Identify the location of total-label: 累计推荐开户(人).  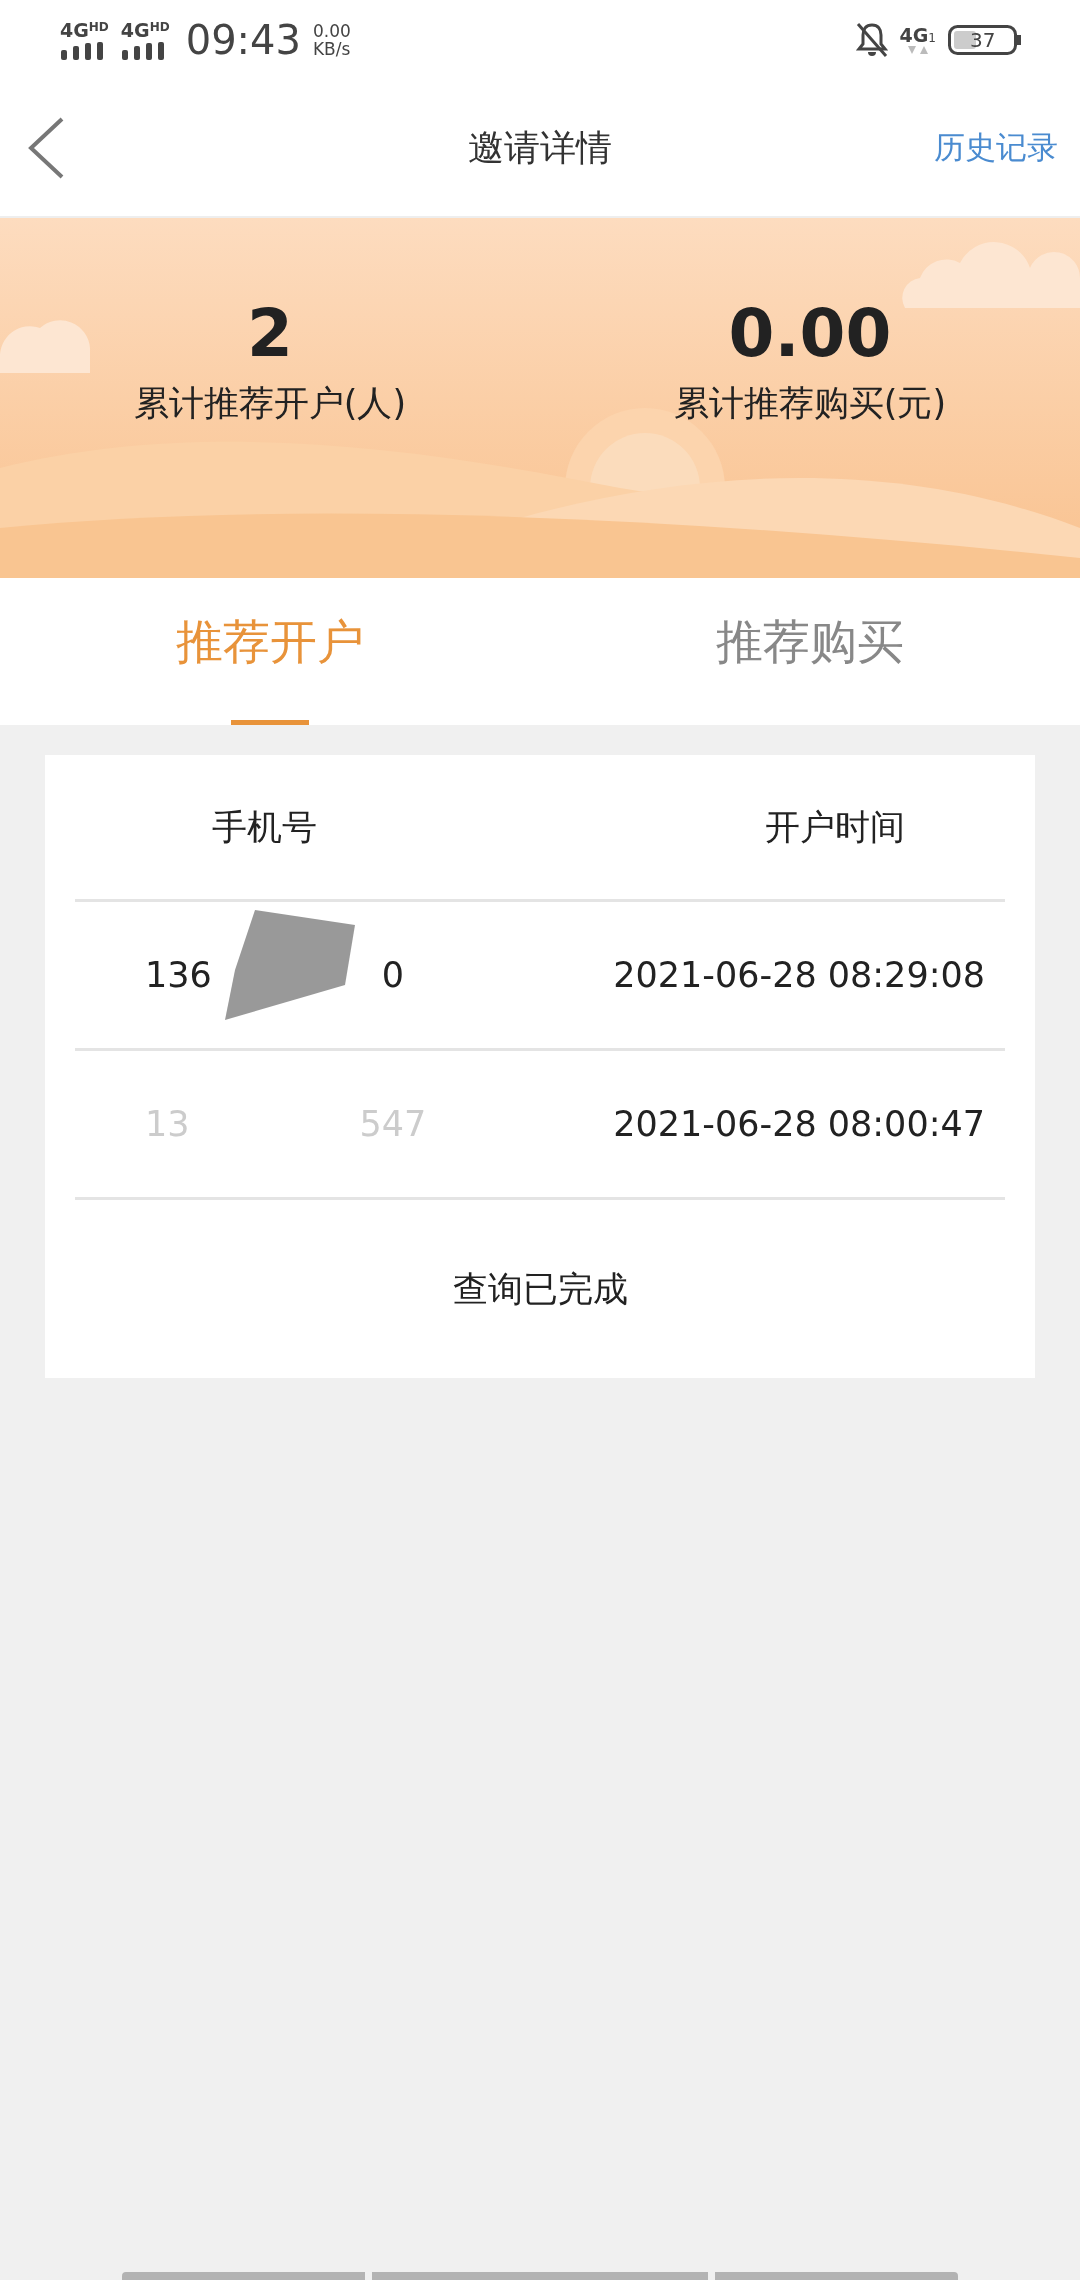
(270, 403).